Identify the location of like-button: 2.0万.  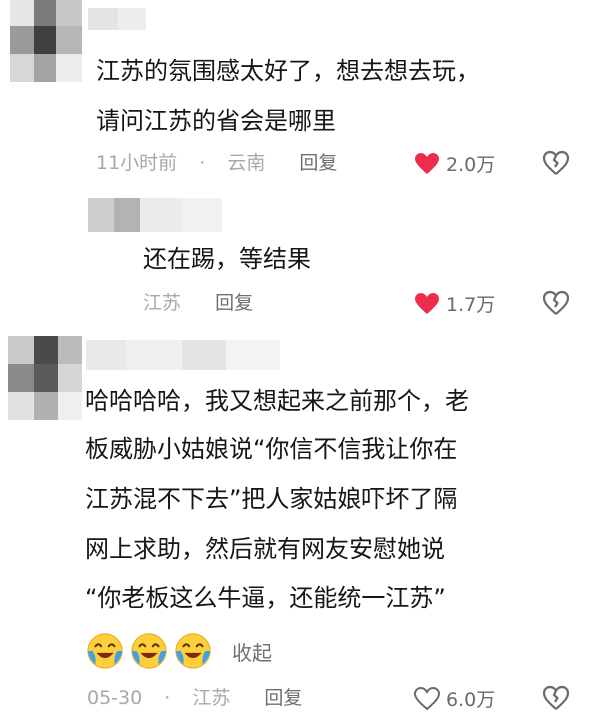
(454, 163).